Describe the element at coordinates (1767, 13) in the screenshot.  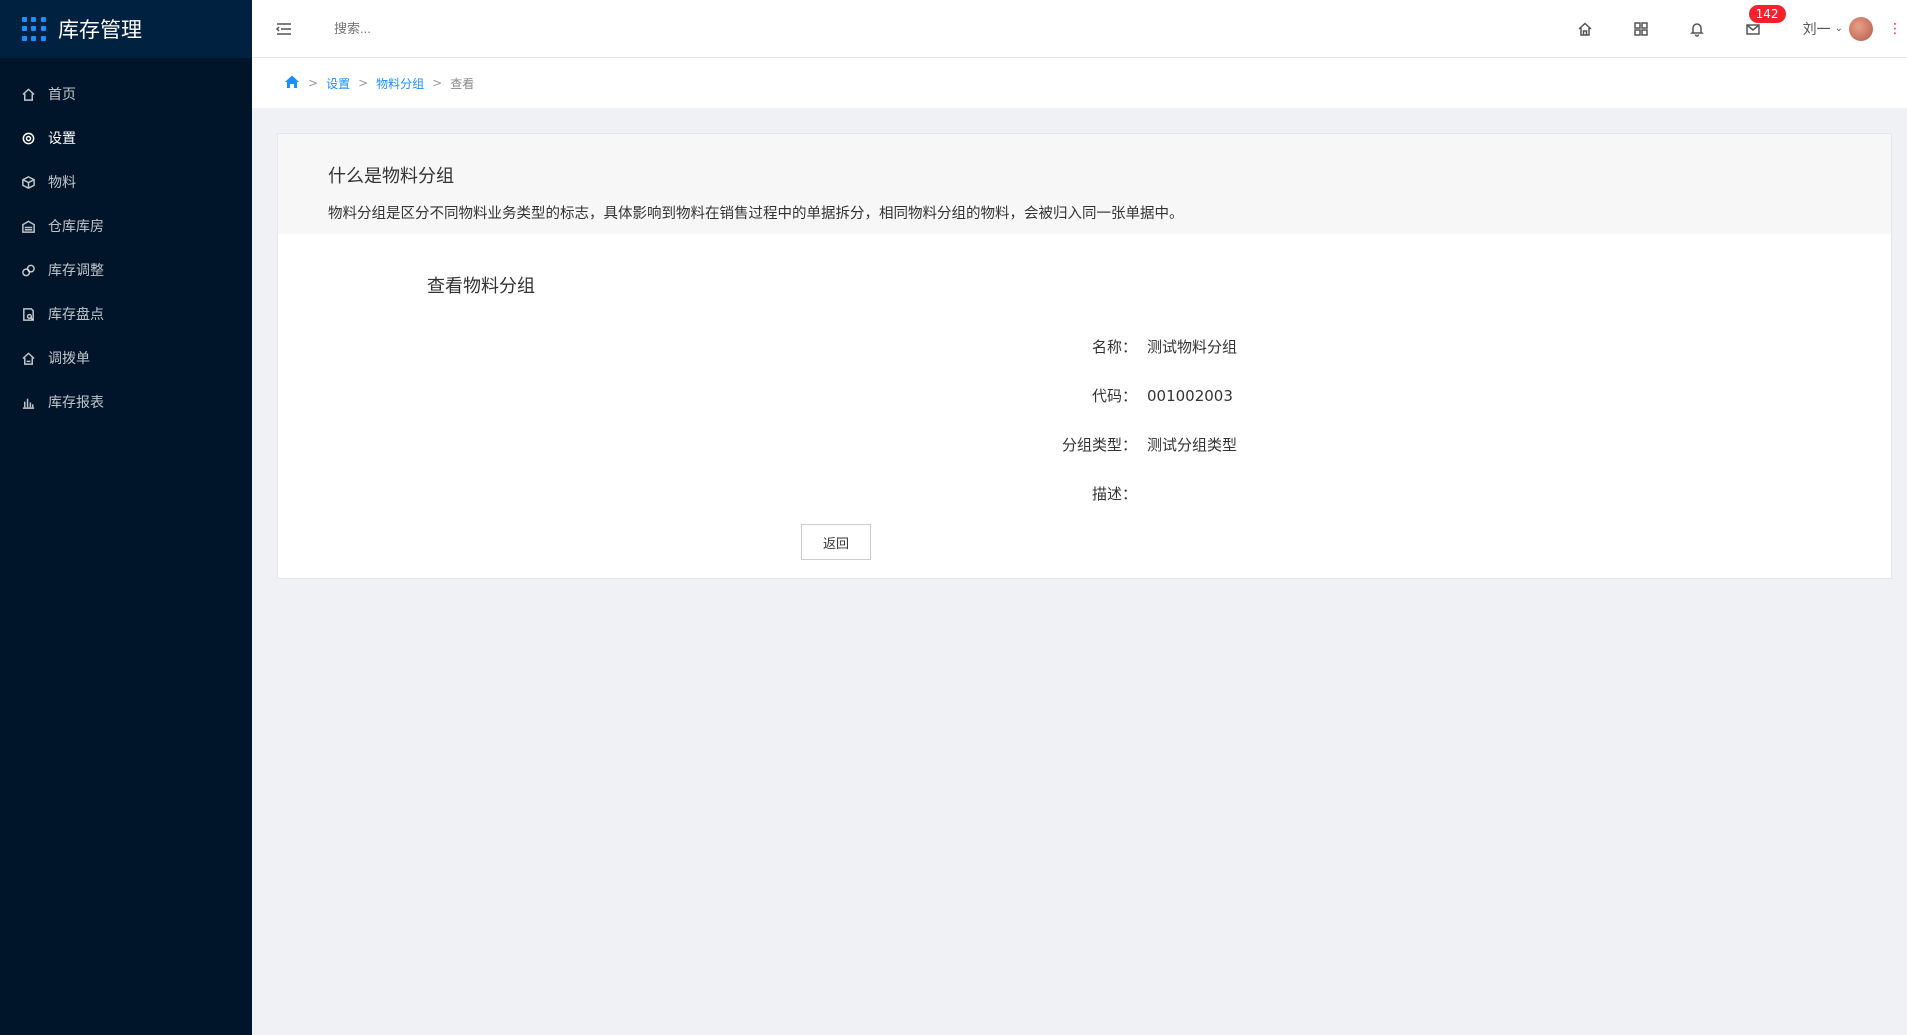
I see `message-count-badge: 142` at that location.